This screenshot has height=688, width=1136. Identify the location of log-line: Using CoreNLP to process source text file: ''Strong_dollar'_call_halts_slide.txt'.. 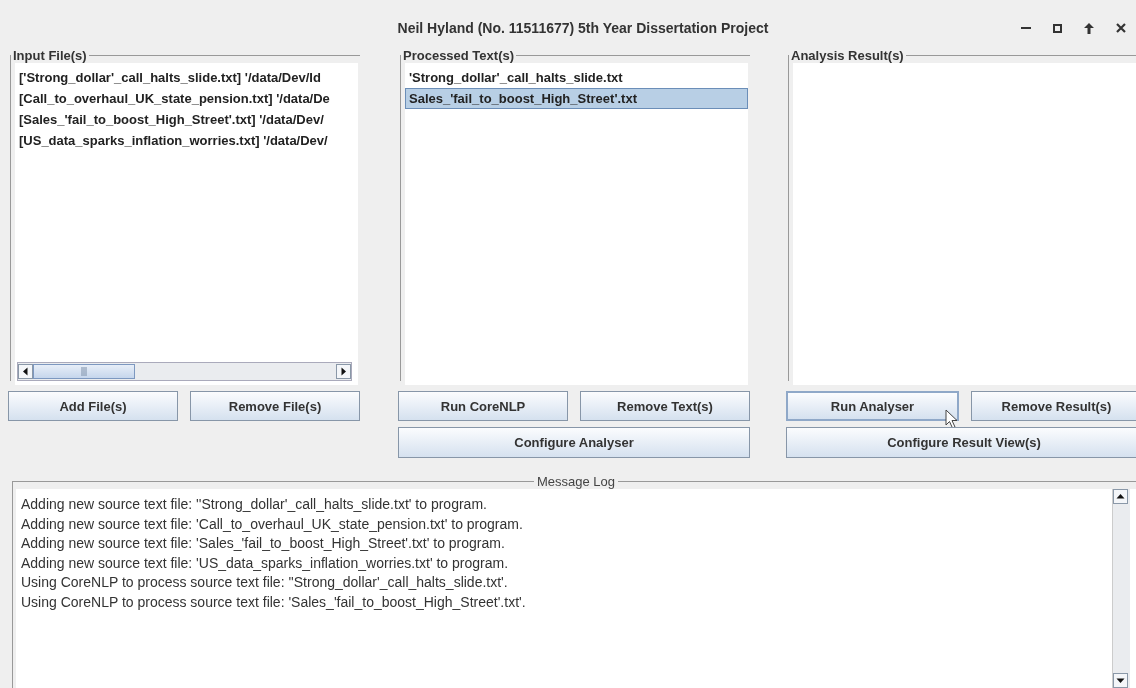
(265, 582).